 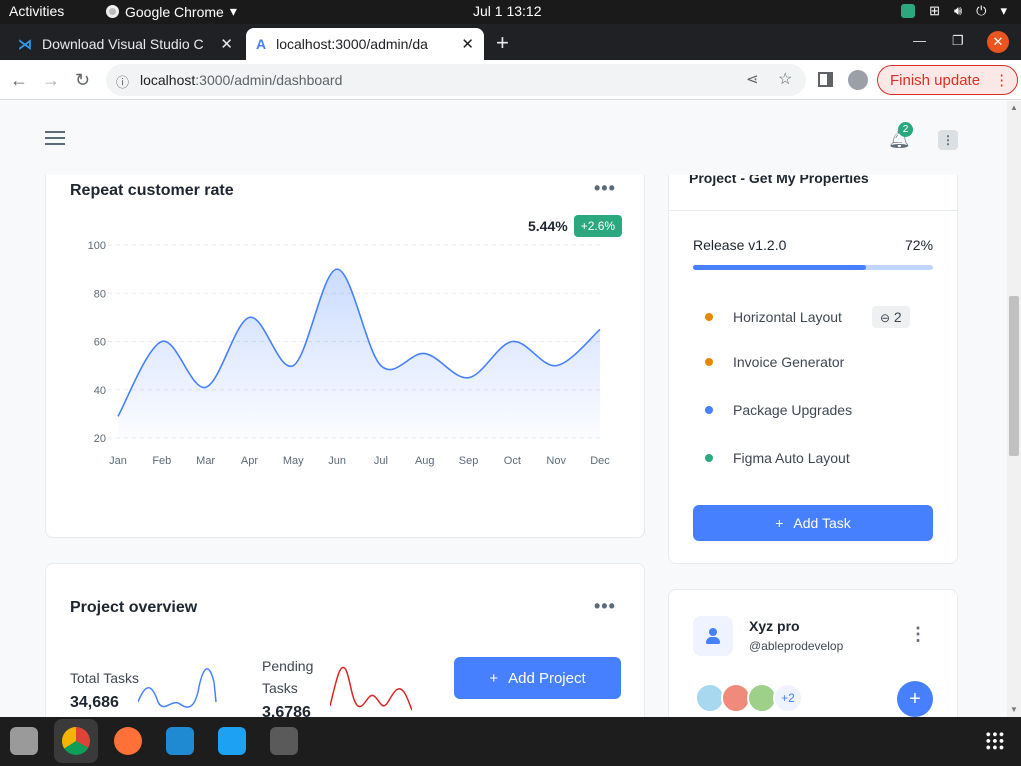 I want to click on app-header: 🔔︎ 2 ⋮, so click(x=503, y=138).